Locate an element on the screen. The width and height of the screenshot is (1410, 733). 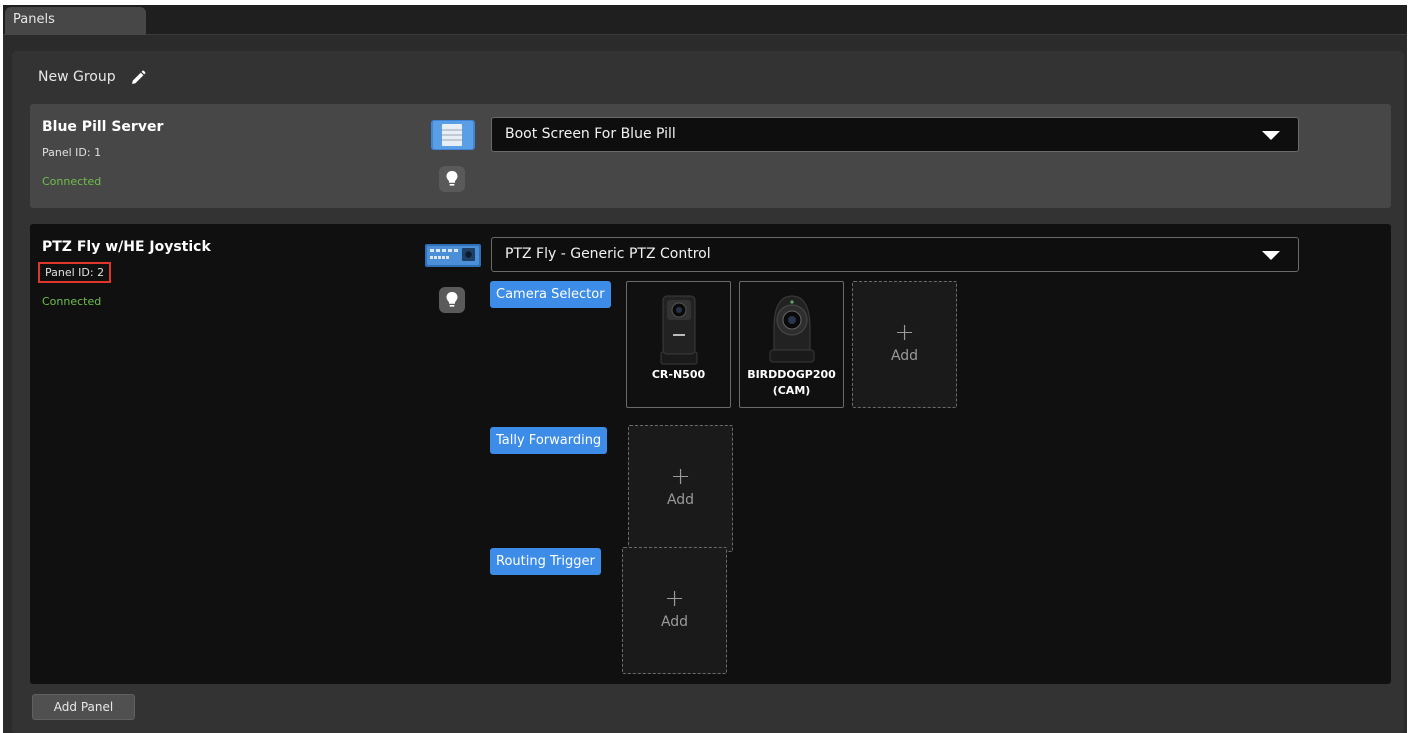
server-icon is located at coordinates (453, 135).